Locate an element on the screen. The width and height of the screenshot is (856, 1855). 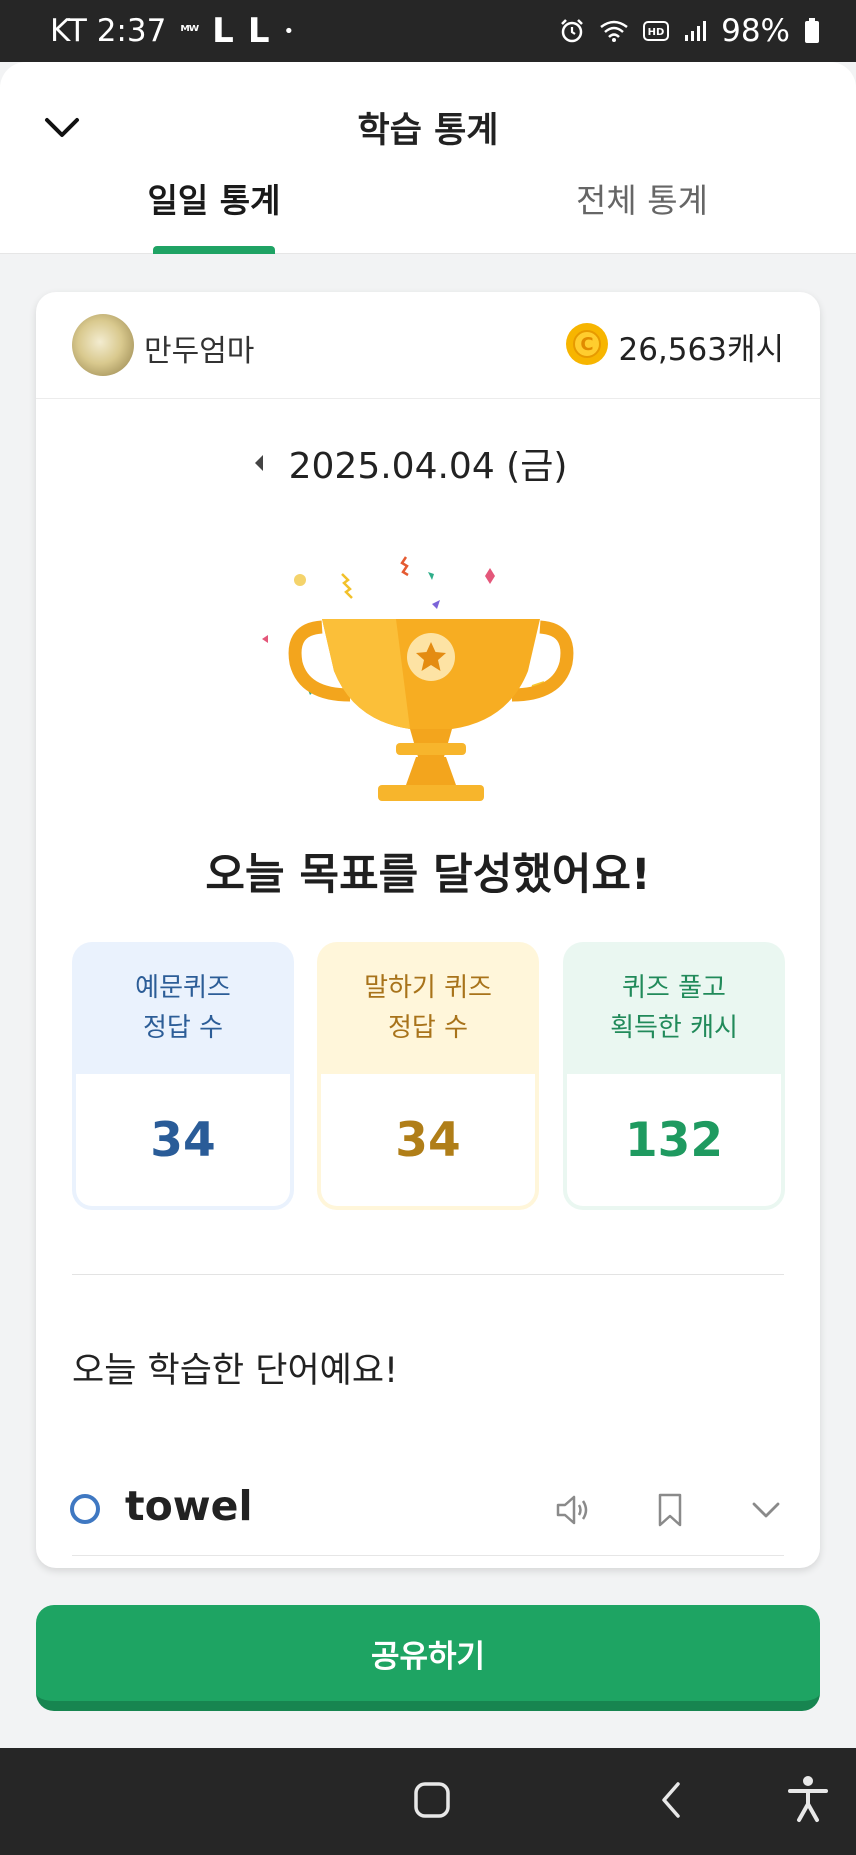
hd-icon: HD is located at coordinates (656, 31).